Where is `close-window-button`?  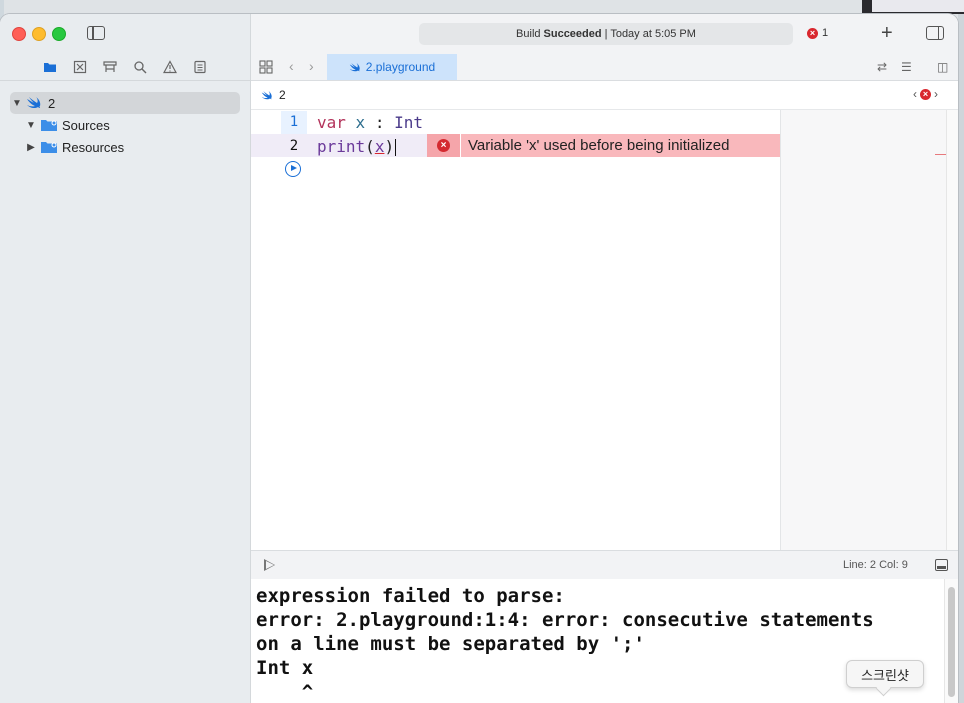 close-window-button is located at coordinates (19, 34).